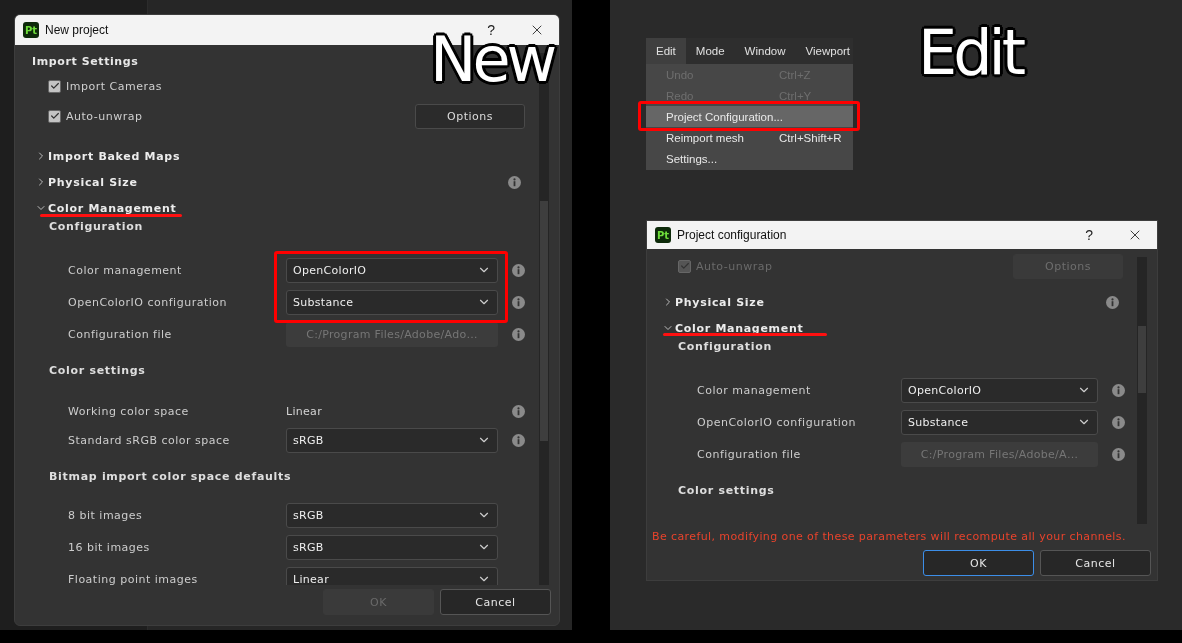  What do you see at coordinates (129, 411) in the screenshot?
I see `field-label: Working color space` at bounding box center [129, 411].